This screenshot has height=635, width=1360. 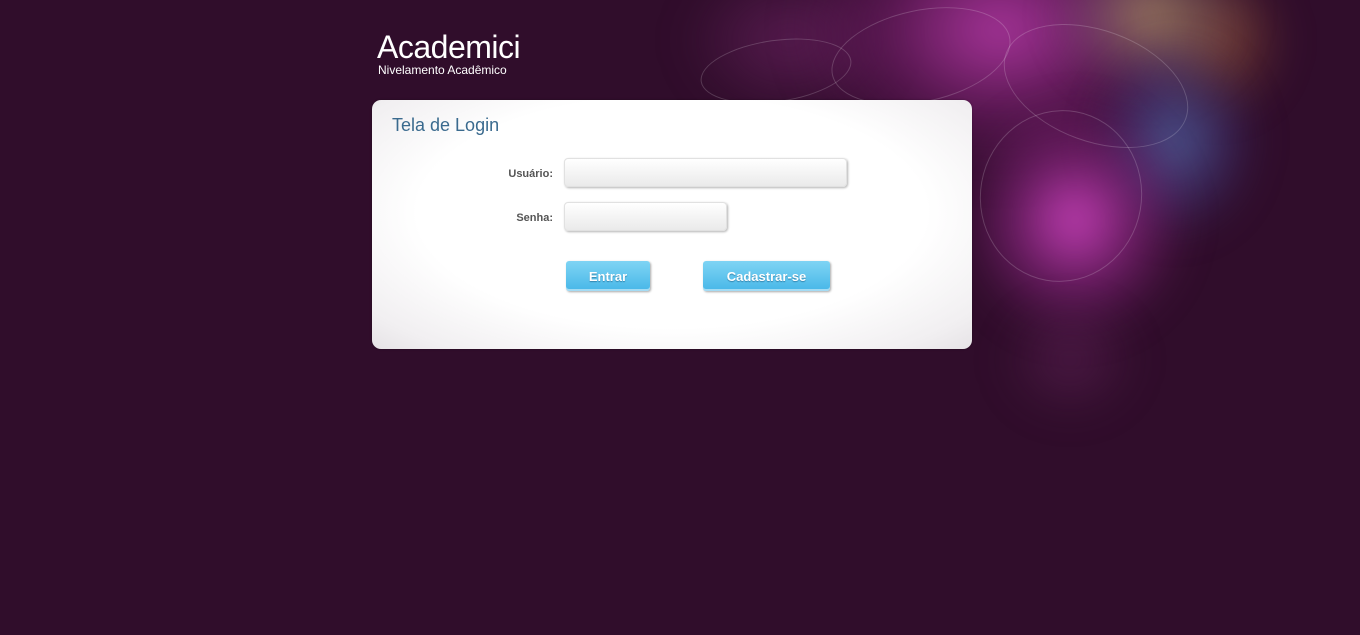 What do you see at coordinates (530, 174) in the screenshot?
I see `username-label: Usuário:` at bounding box center [530, 174].